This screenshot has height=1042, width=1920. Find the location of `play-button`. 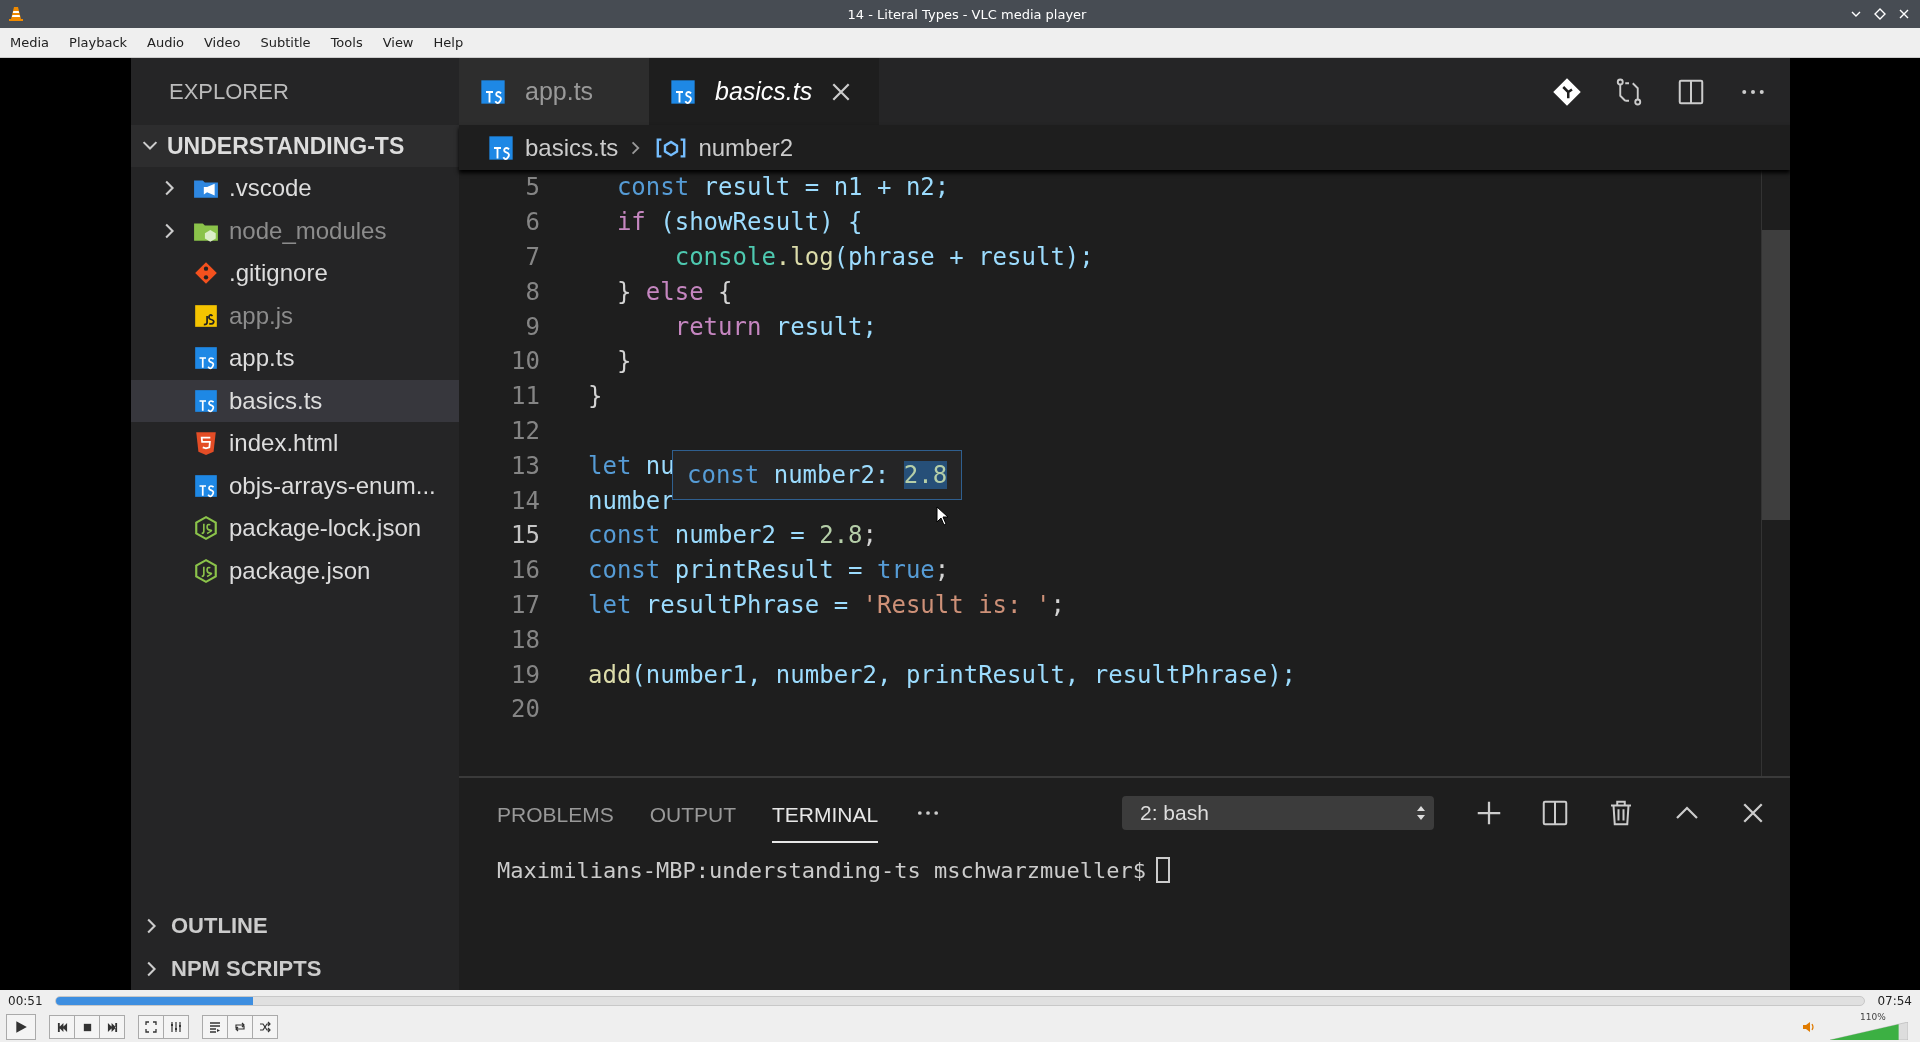

play-button is located at coordinates (21, 1027).